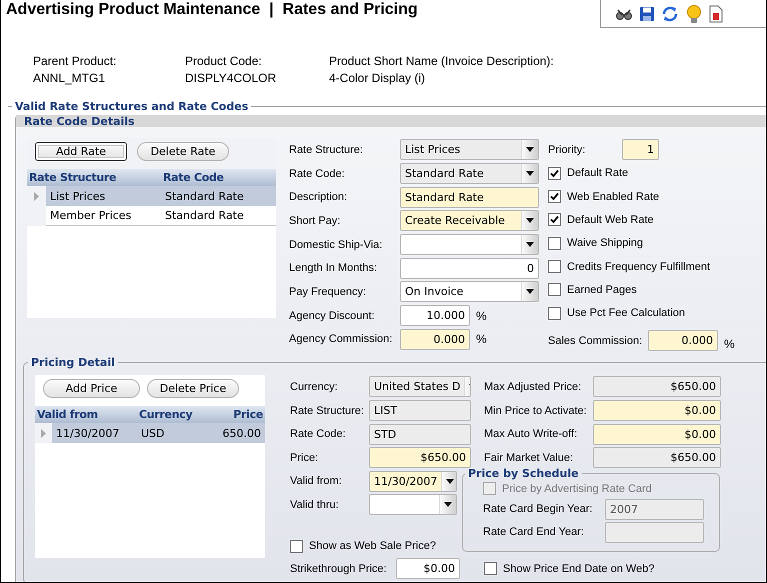 Image resolution: width=767 pixels, height=583 pixels. Describe the element at coordinates (569, 569) in the screenshot. I see `checkbox: Show Price End Date on Web?` at that location.